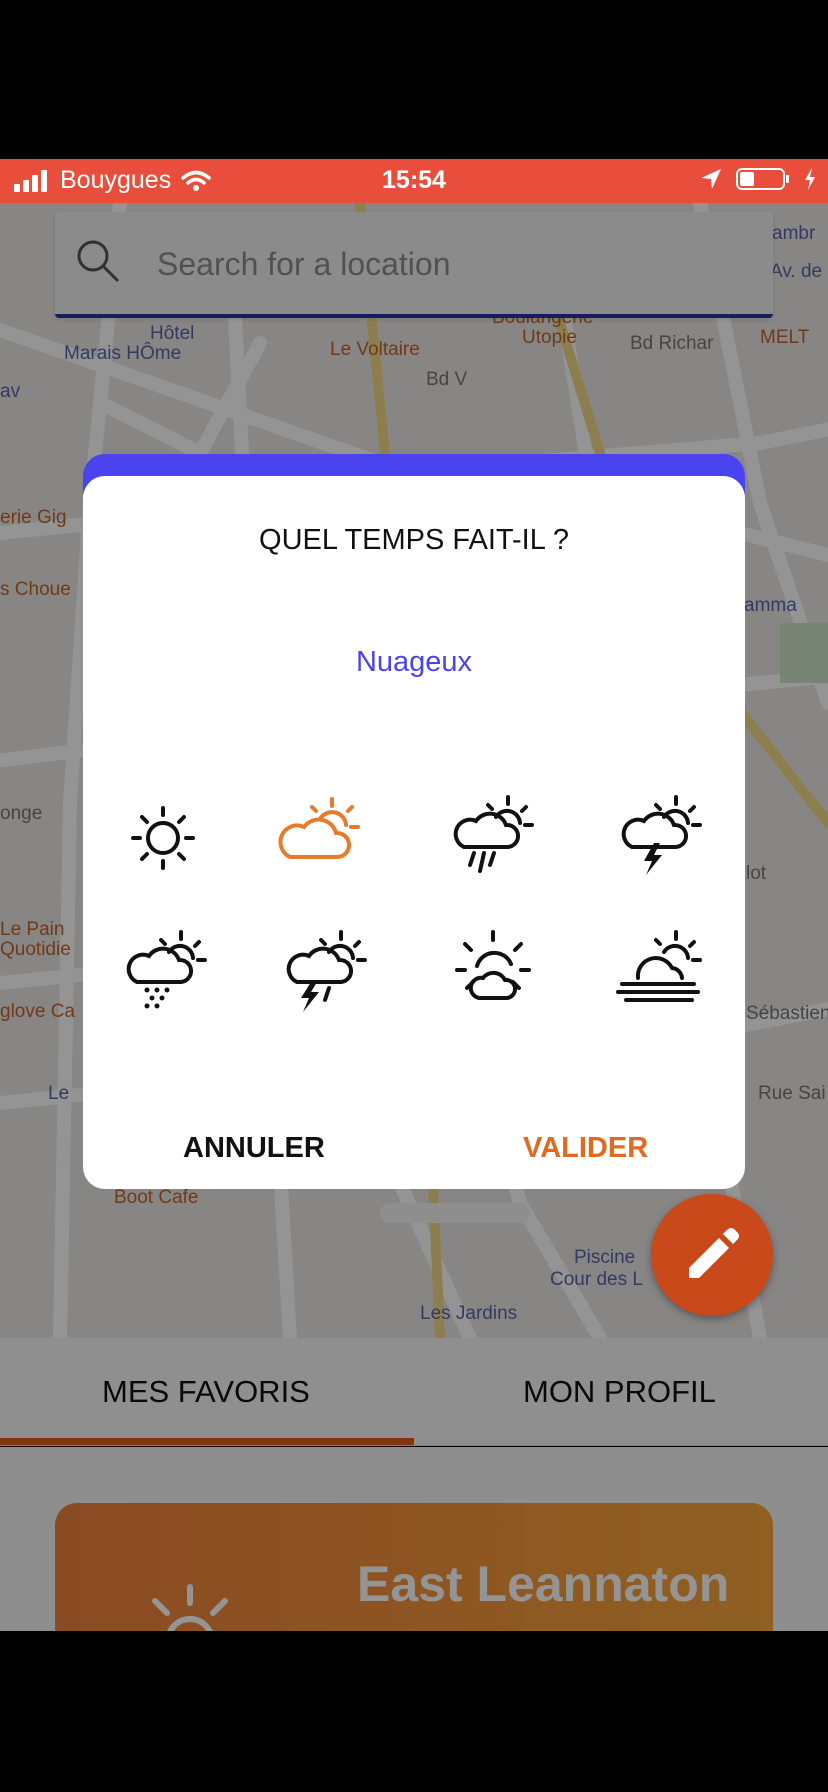 The width and height of the screenshot is (828, 1792). What do you see at coordinates (414, 181) in the screenshot?
I see `status-bar: Bouygues 15:54` at bounding box center [414, 181].